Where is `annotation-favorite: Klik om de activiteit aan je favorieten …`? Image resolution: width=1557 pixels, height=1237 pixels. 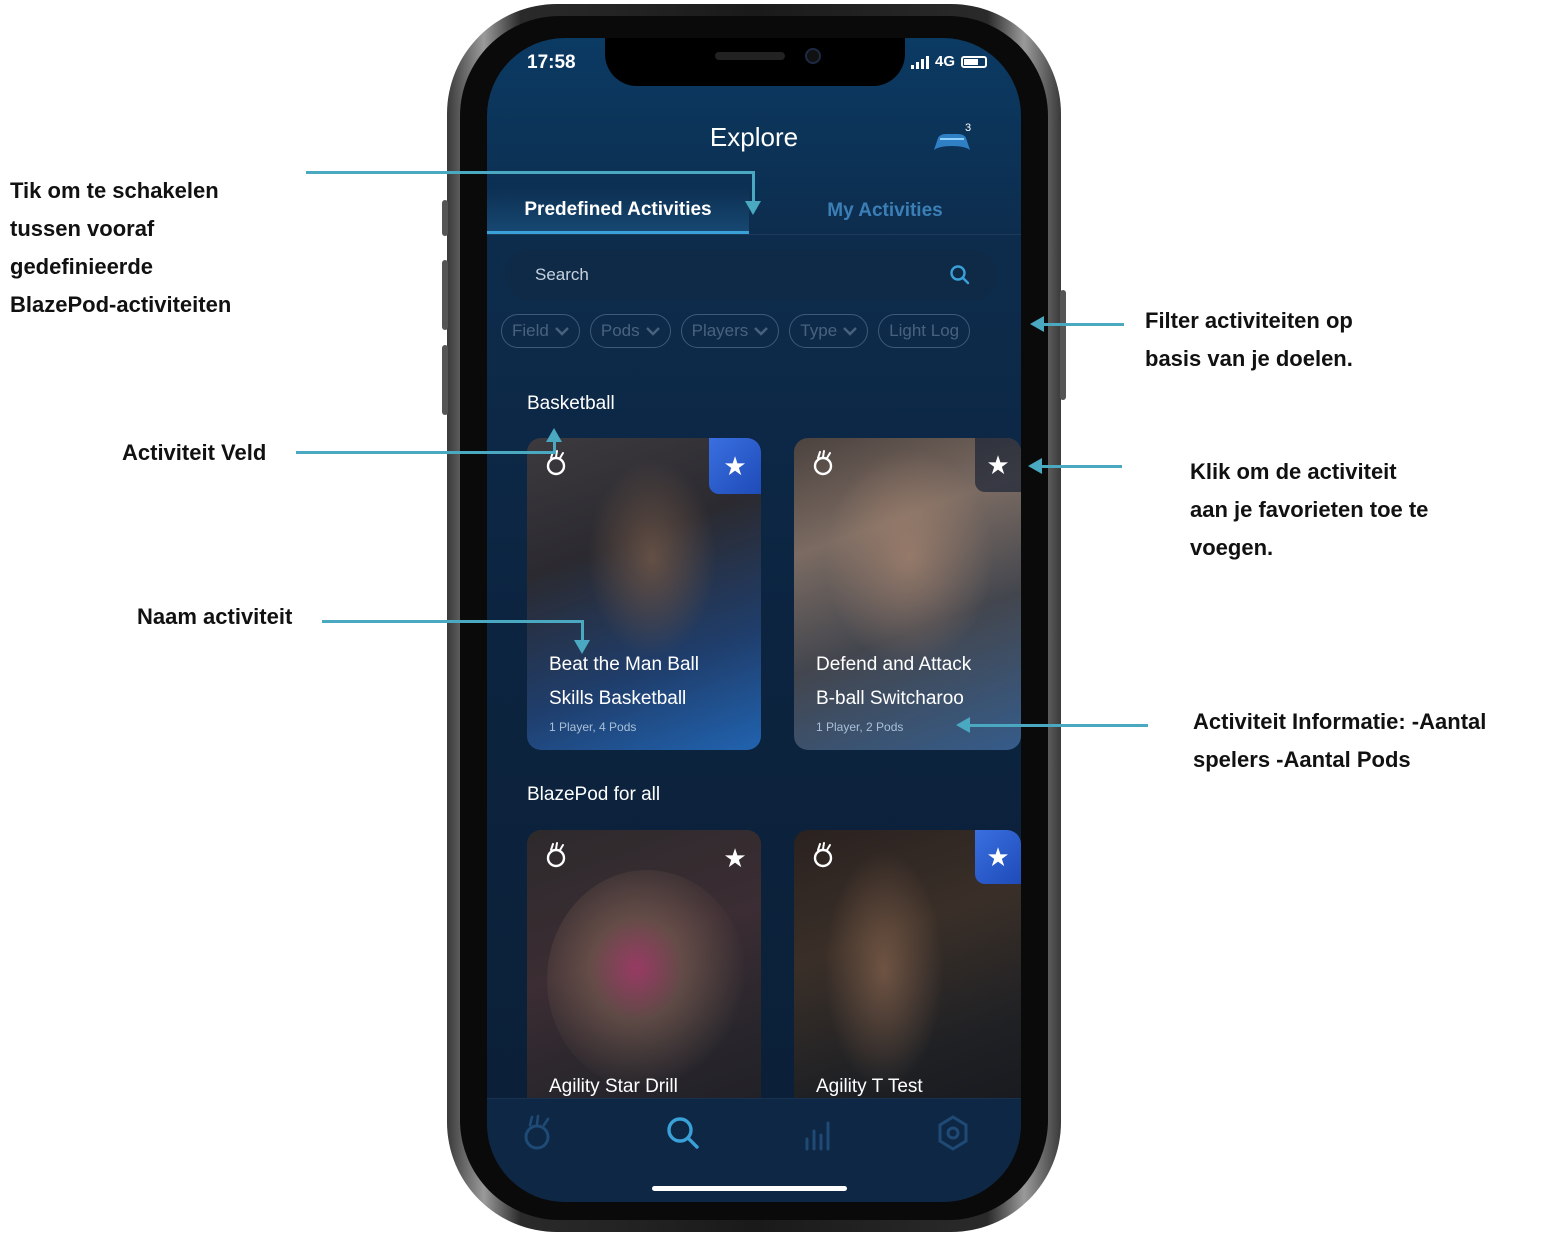 annotation-favorite: Klik om de activiteit aan je favorieten … is located at coordinates (1309, 509).